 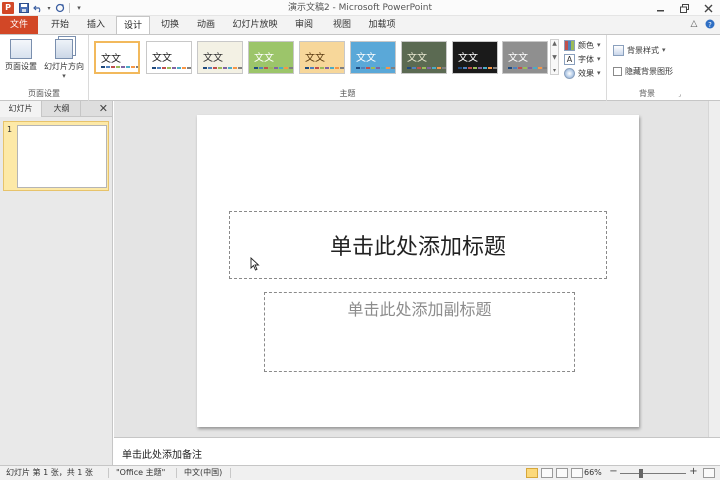 What do you see at coordinates (21, 66) in the screenshot?
I see `page-setup-label: 页面设置` at bounding box center [21, 66].